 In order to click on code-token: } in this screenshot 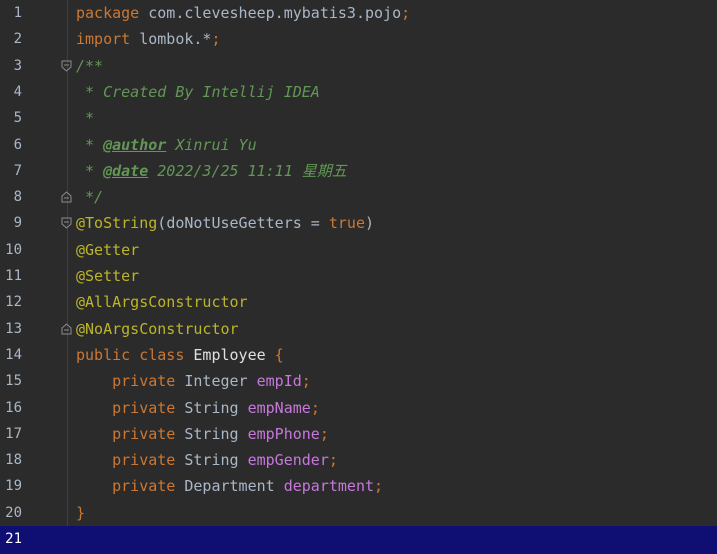, I will do `click(81, 513)`.